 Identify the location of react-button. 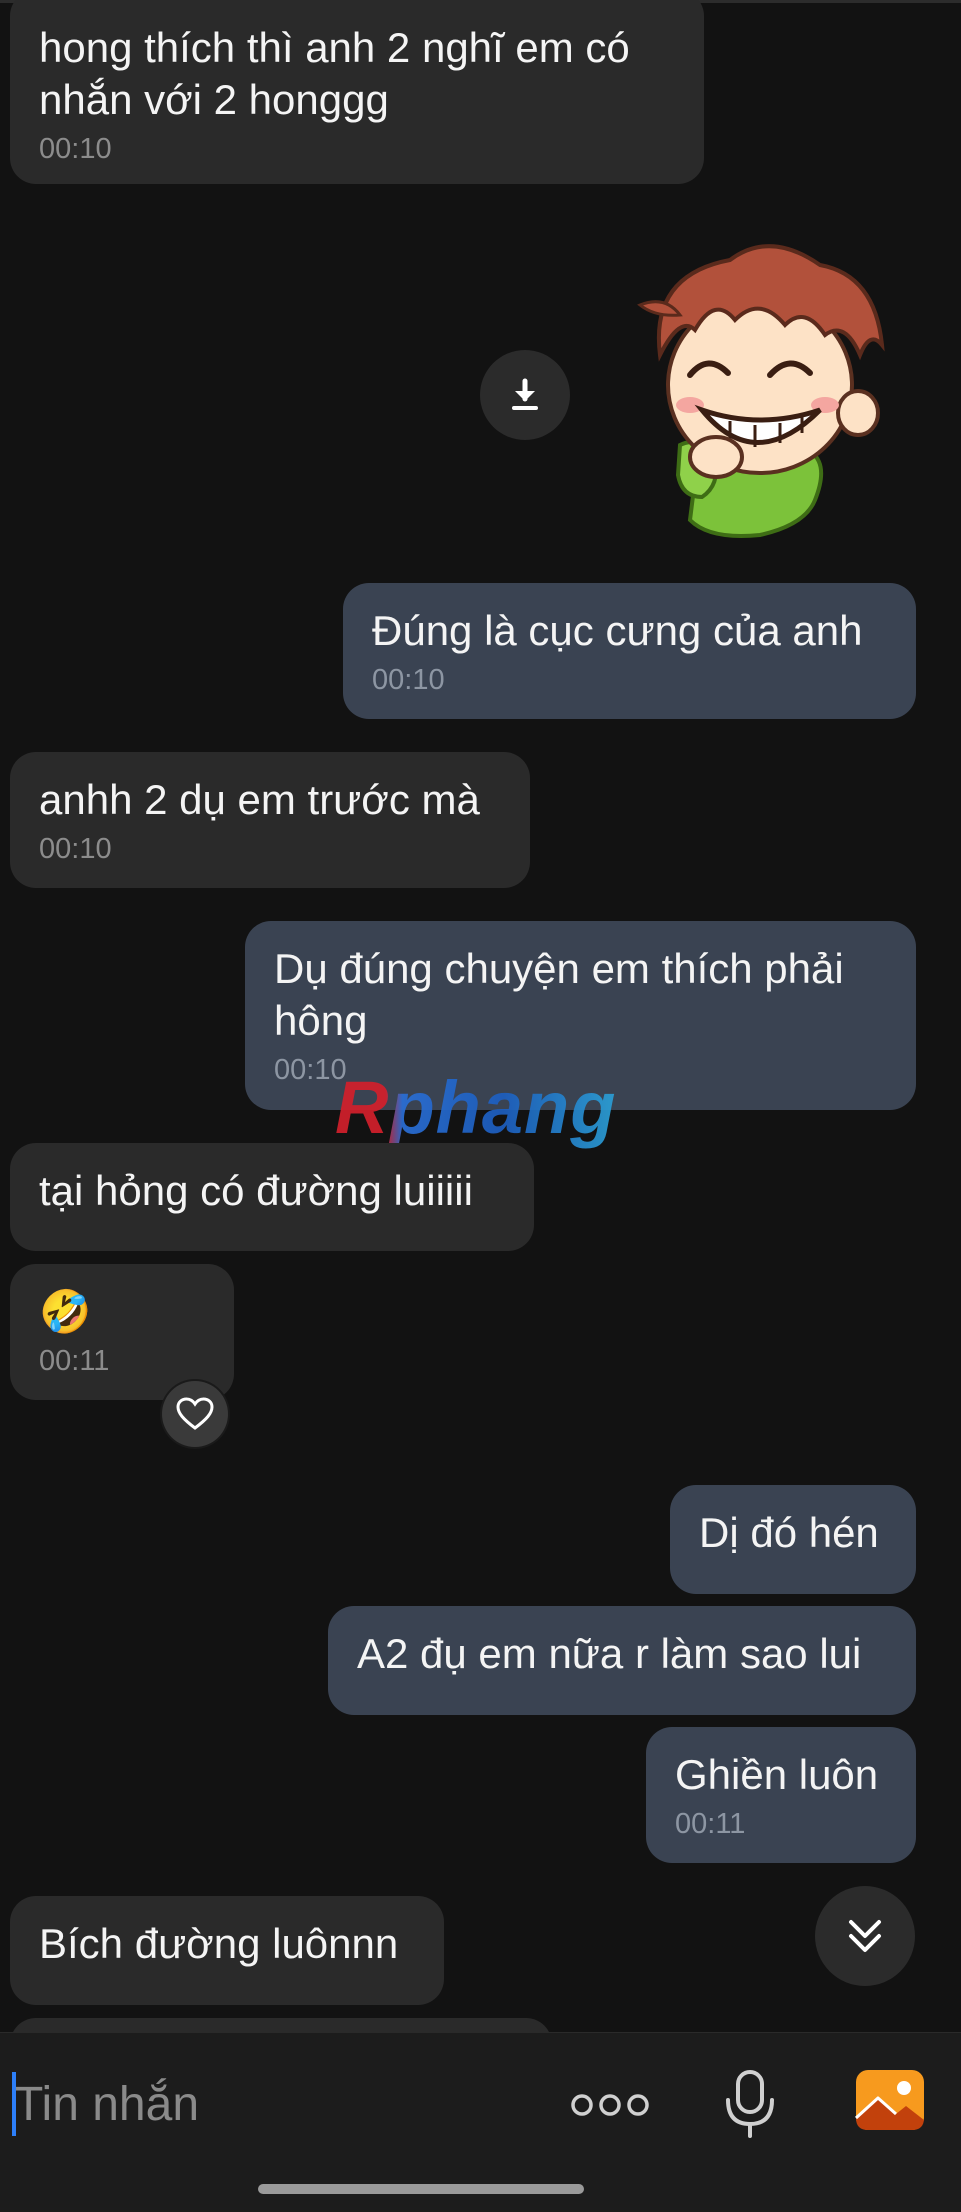
(195, 1414).